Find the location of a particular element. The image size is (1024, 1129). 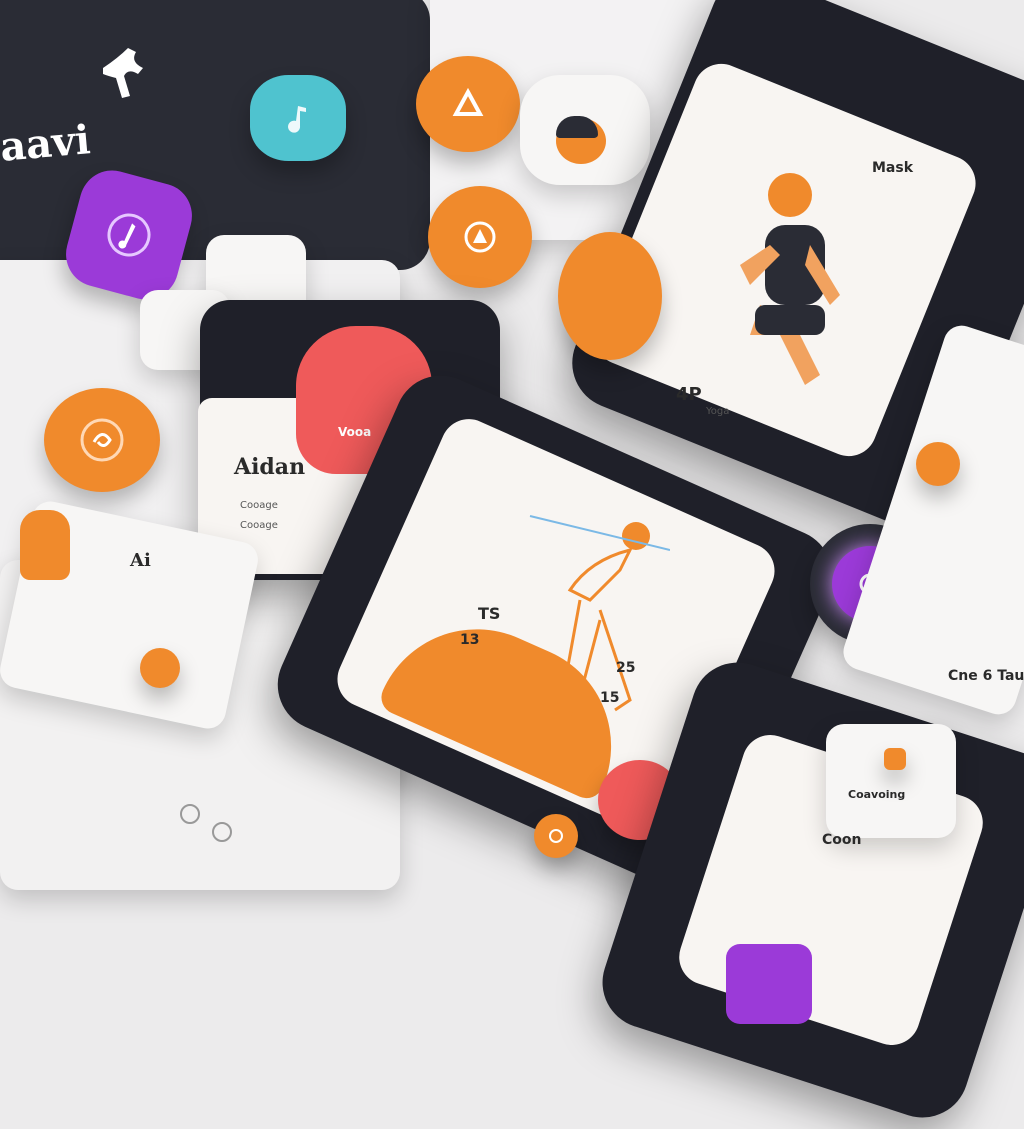

orange-blob is located at coordinates (610, 296).